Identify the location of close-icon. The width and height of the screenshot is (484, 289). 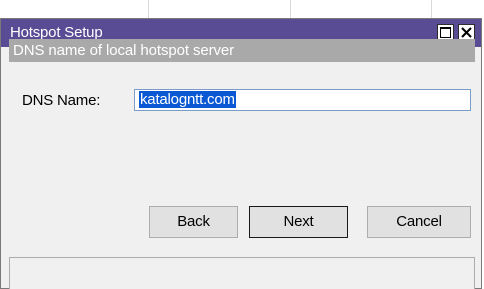
(466, 32).